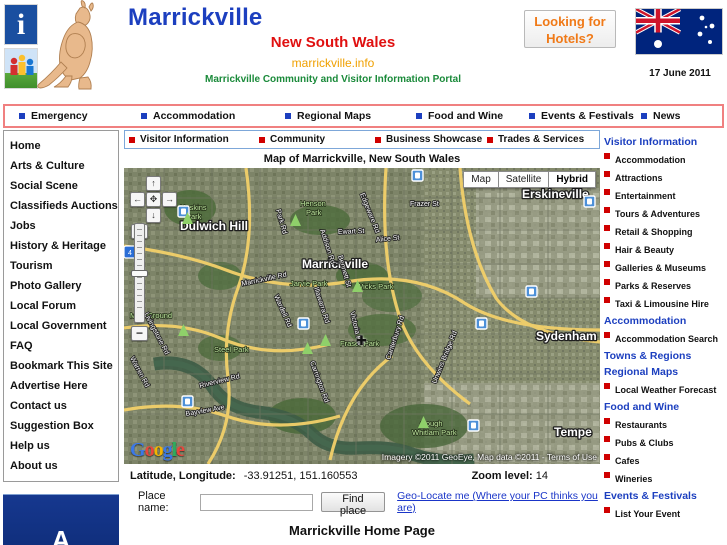 The width and height of the screenshot is (727, 545). I want to click on sidebar-item-contact-us: Contact us, so click(64, 406).